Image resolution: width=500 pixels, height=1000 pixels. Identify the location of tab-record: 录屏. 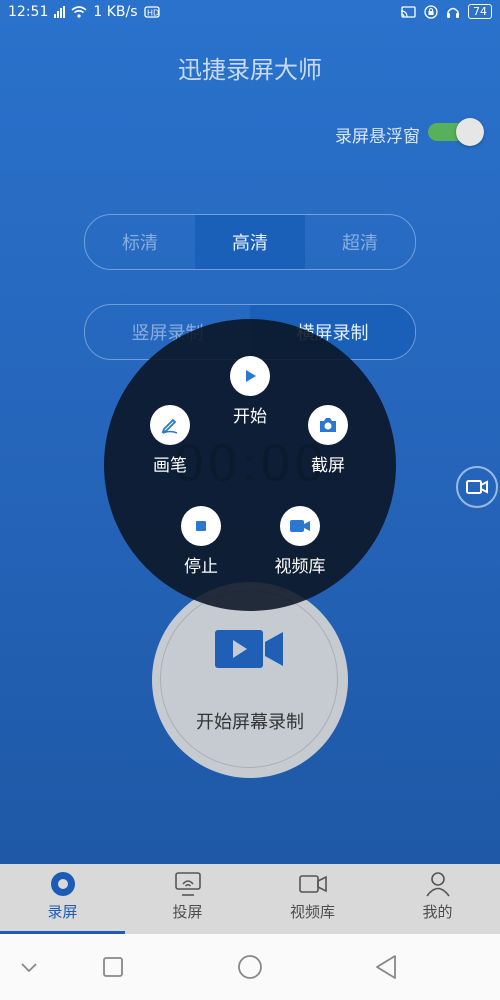
(62, 899).